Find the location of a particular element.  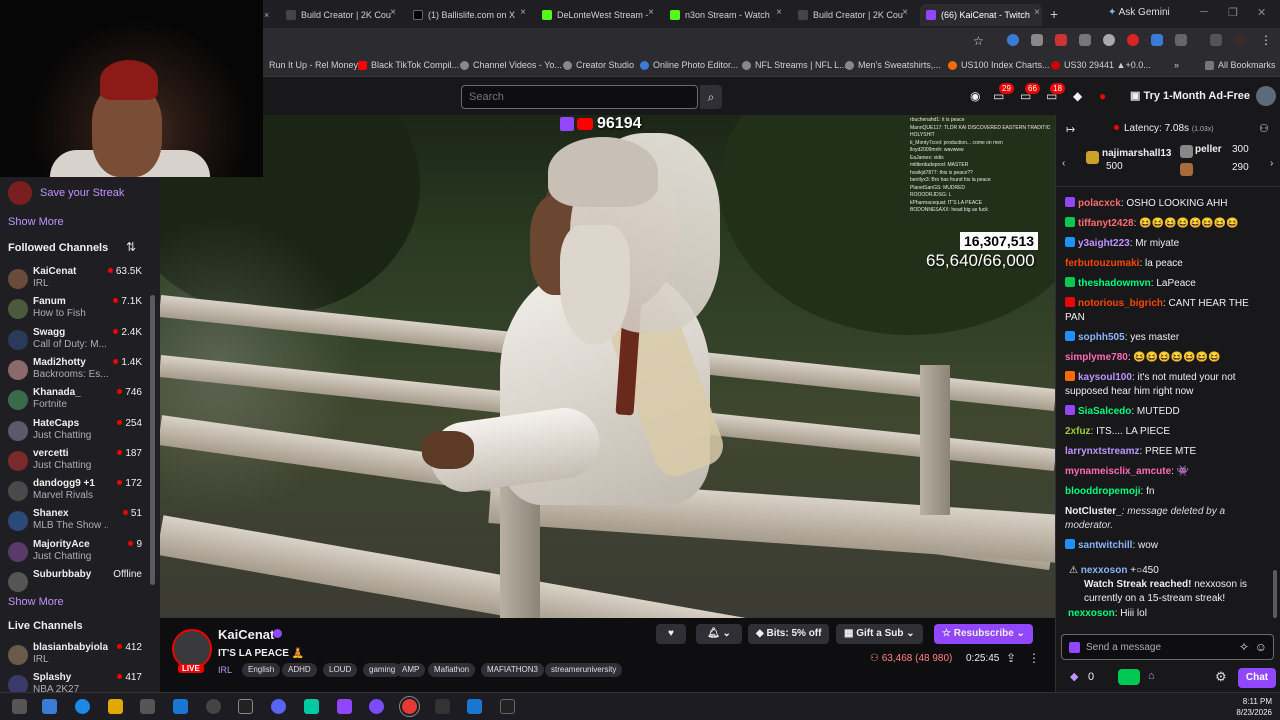

tag-english: English is located at coordinates (261, 670).